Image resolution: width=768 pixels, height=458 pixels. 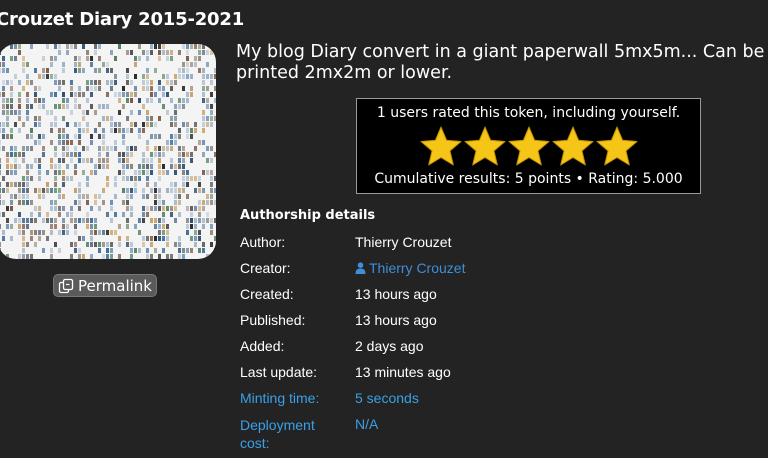 I want to click on token-title: Crouzet Diary 2015-2021, so click(x=122, y=19).